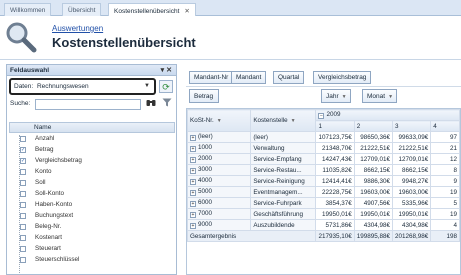  Describe the element at coordinates (92, 193) in the screenshot. I see `list-item: Soll-Konto` at that location.